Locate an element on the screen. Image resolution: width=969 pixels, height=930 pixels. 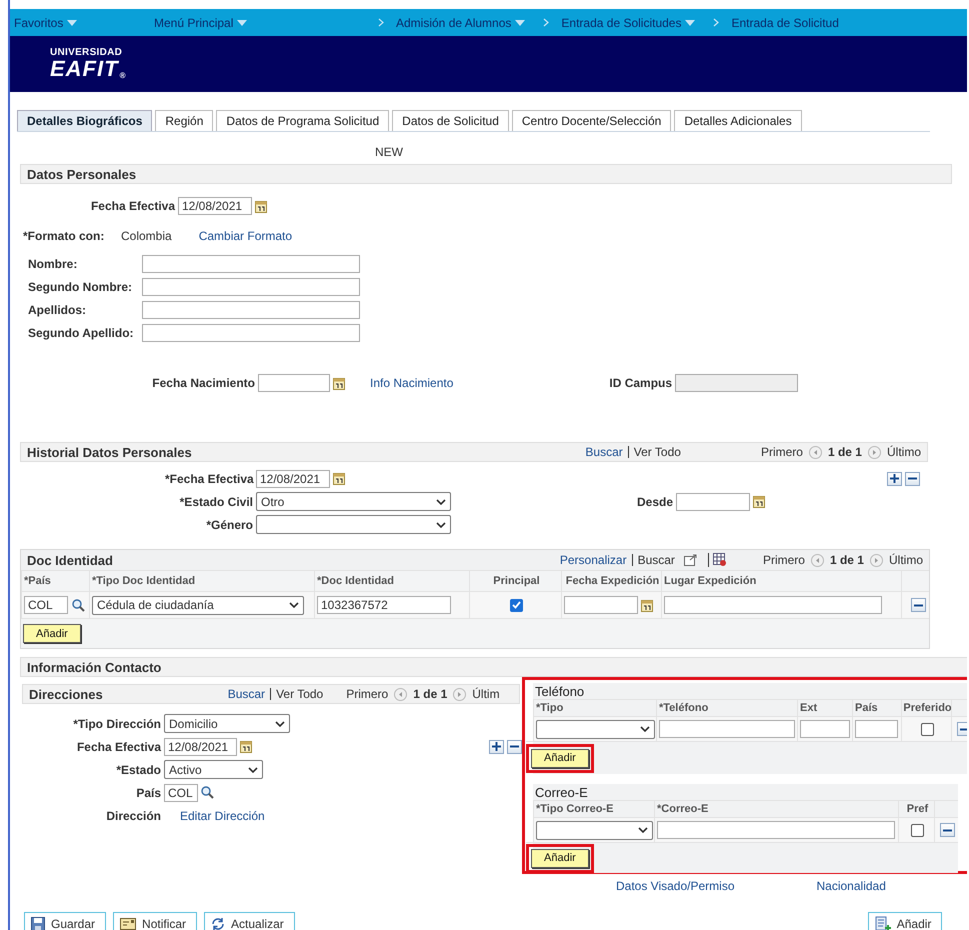
phone-type-select is located at coordinates (595, 729).